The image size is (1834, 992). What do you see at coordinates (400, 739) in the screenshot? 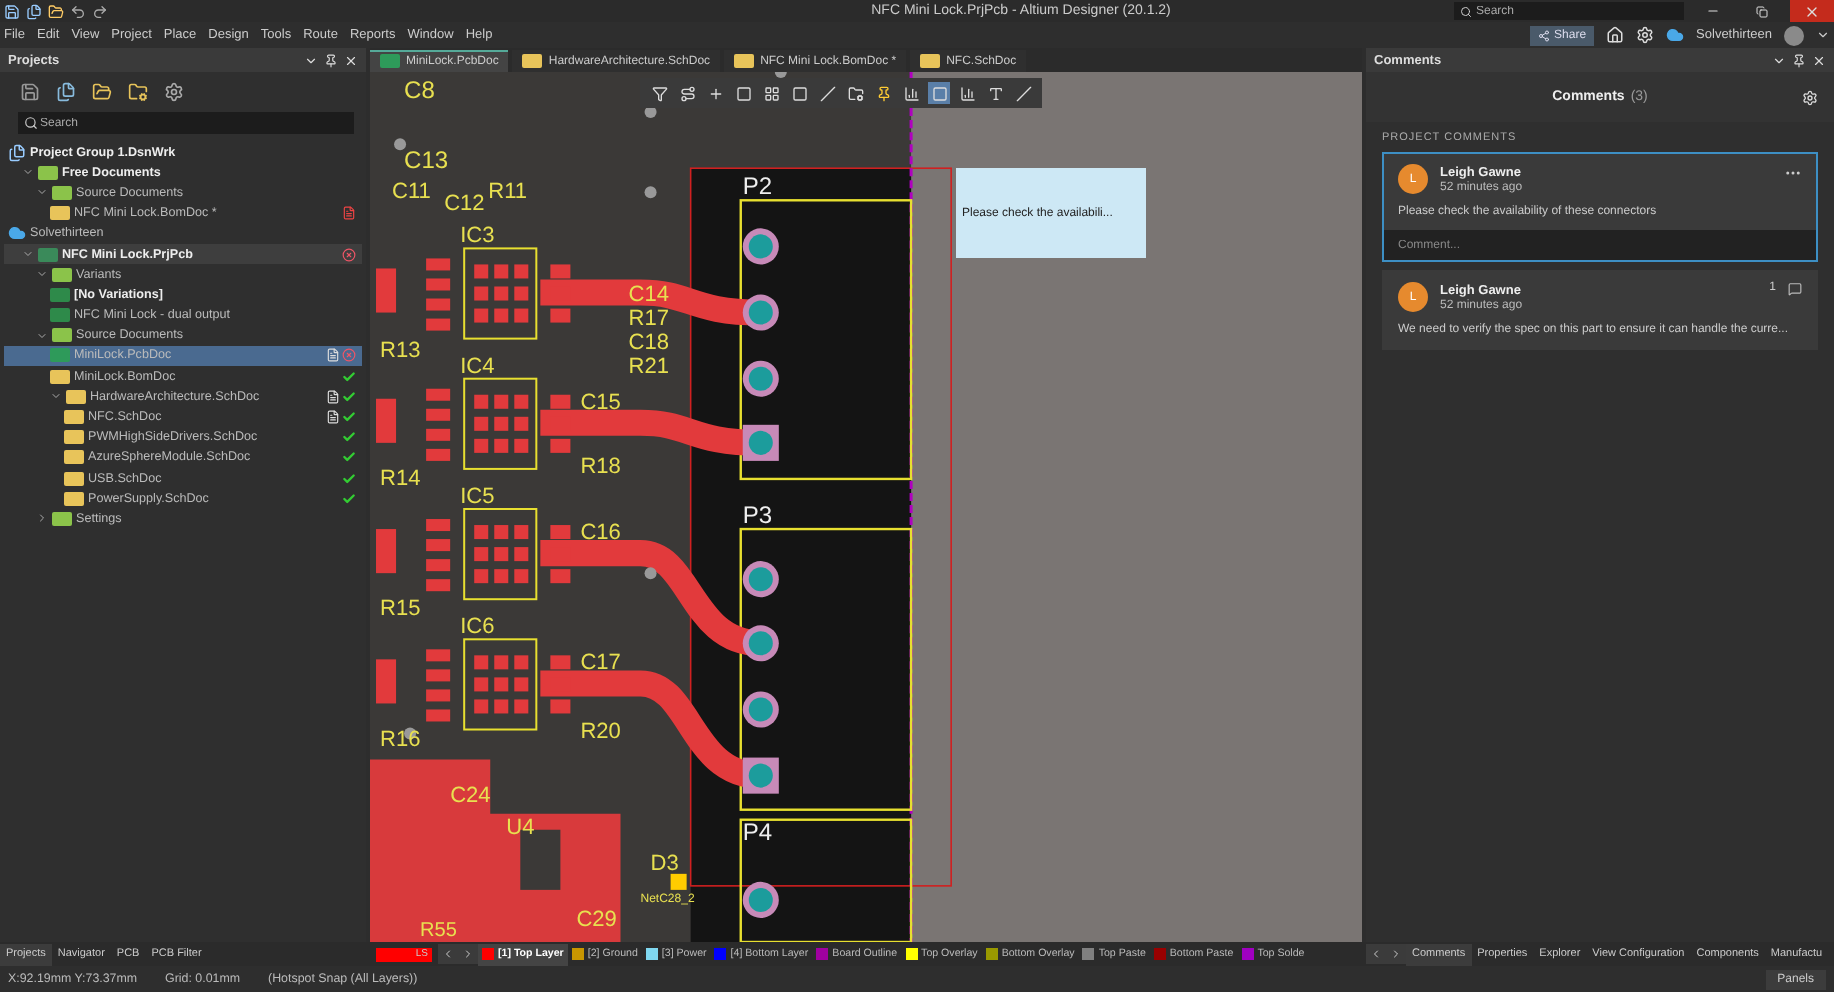
I see `designator-label: R16` at bounding box center [400, 739].